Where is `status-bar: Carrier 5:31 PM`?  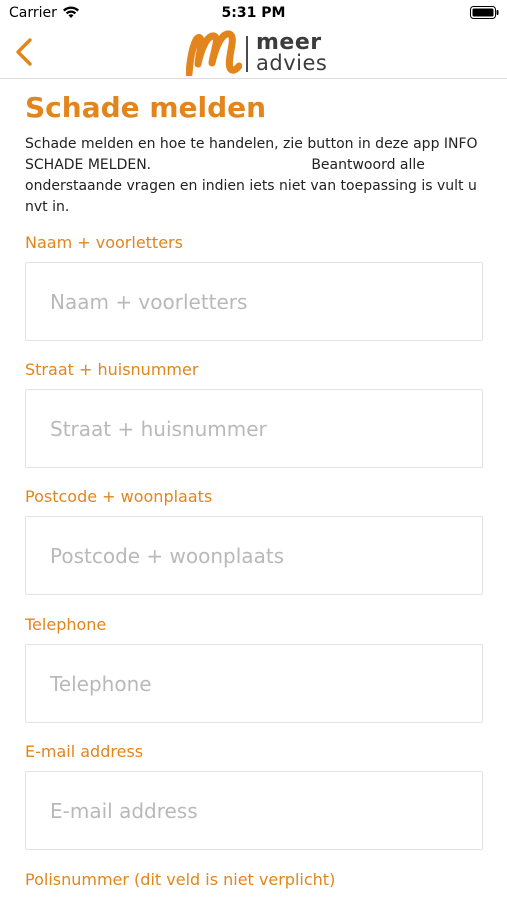
status-bar: Carrier 5:31 PM is located at coordinates (253, 14).